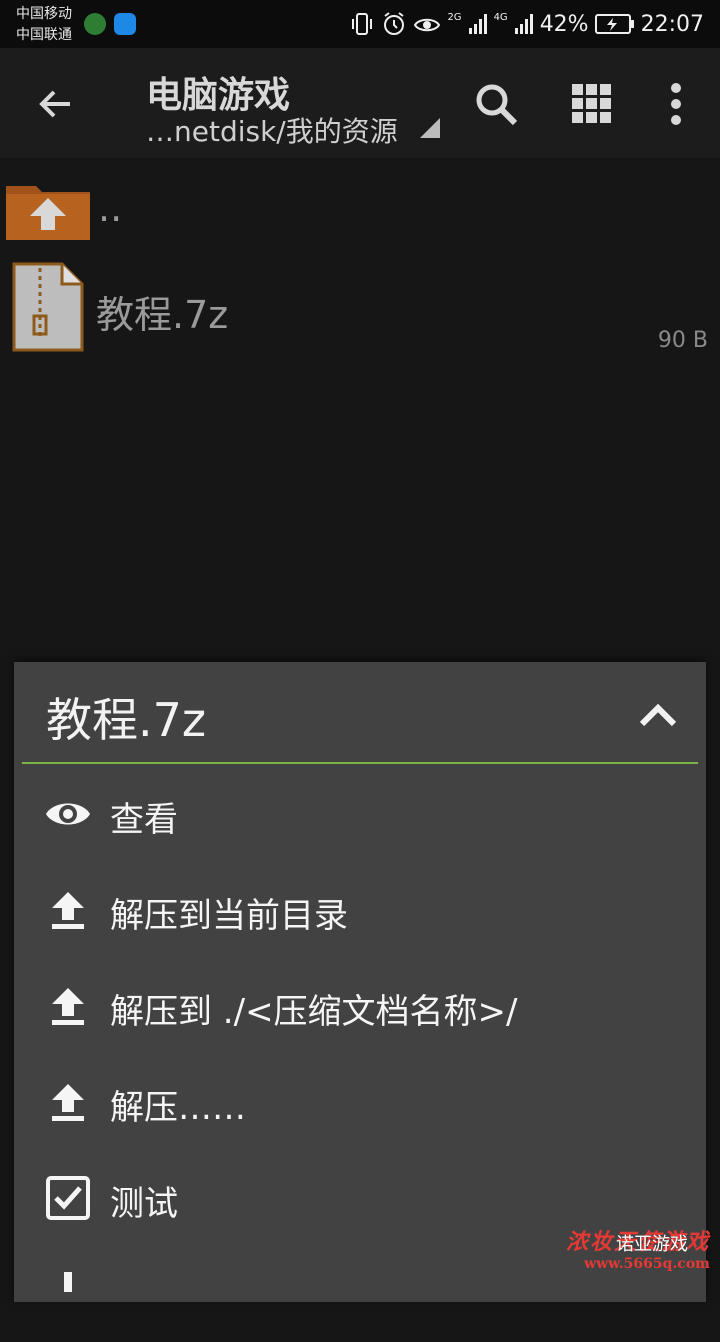 This screenshot has height=1342, width=720. I want to click on archive-file-icon, so click(48, 307).